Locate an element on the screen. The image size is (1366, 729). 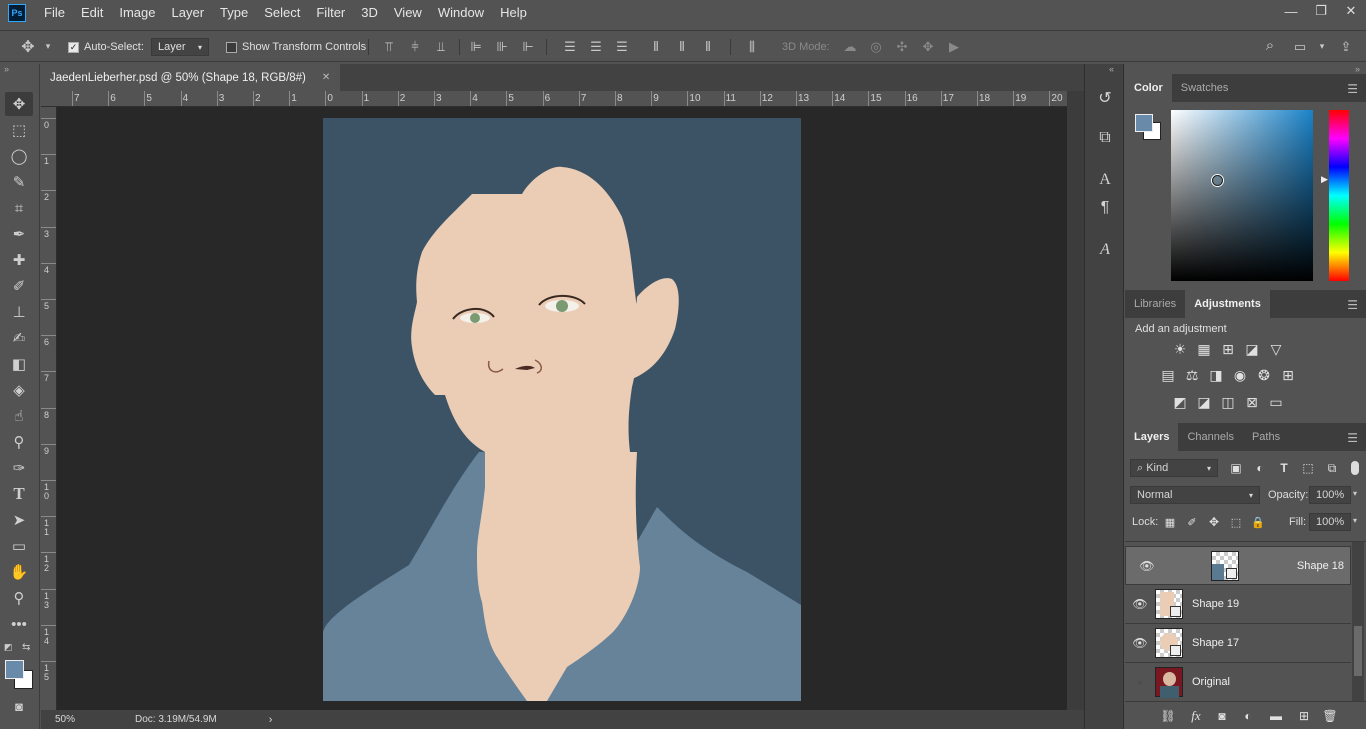
foreground-color-swatch is located at coordinates (14, 669).